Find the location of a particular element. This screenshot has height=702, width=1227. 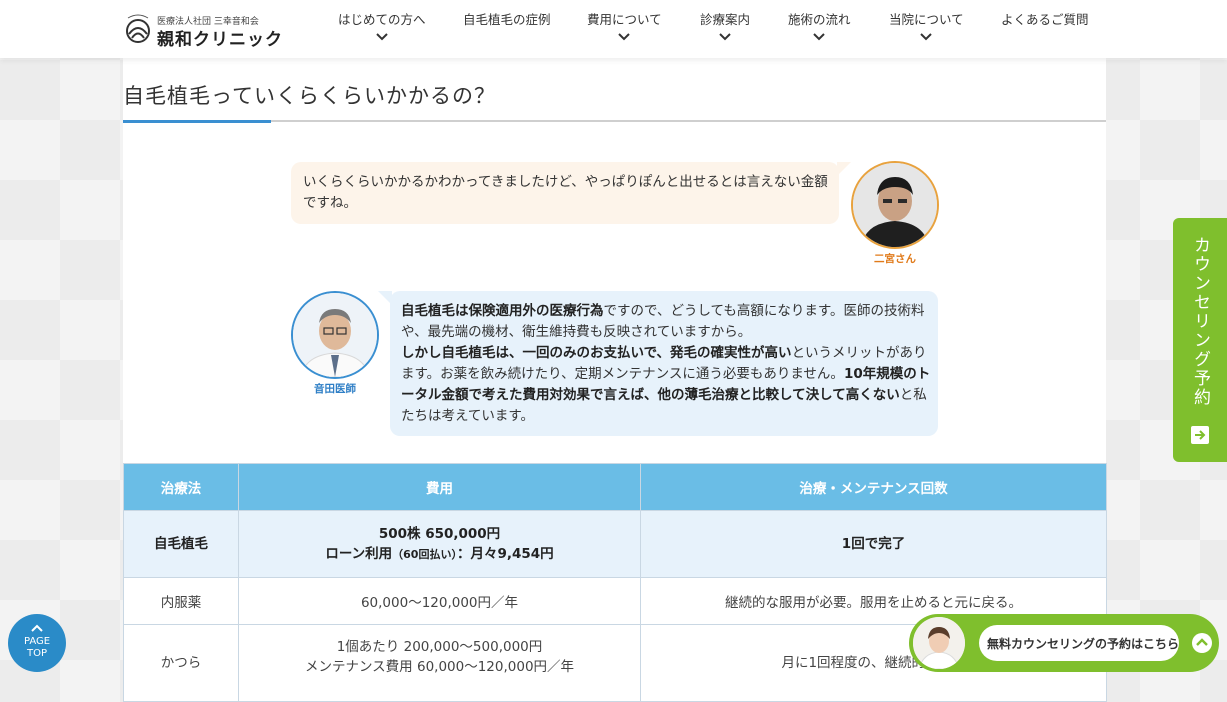

nav-item-consultation: 診療案内 is located at coordinates (725, 25).